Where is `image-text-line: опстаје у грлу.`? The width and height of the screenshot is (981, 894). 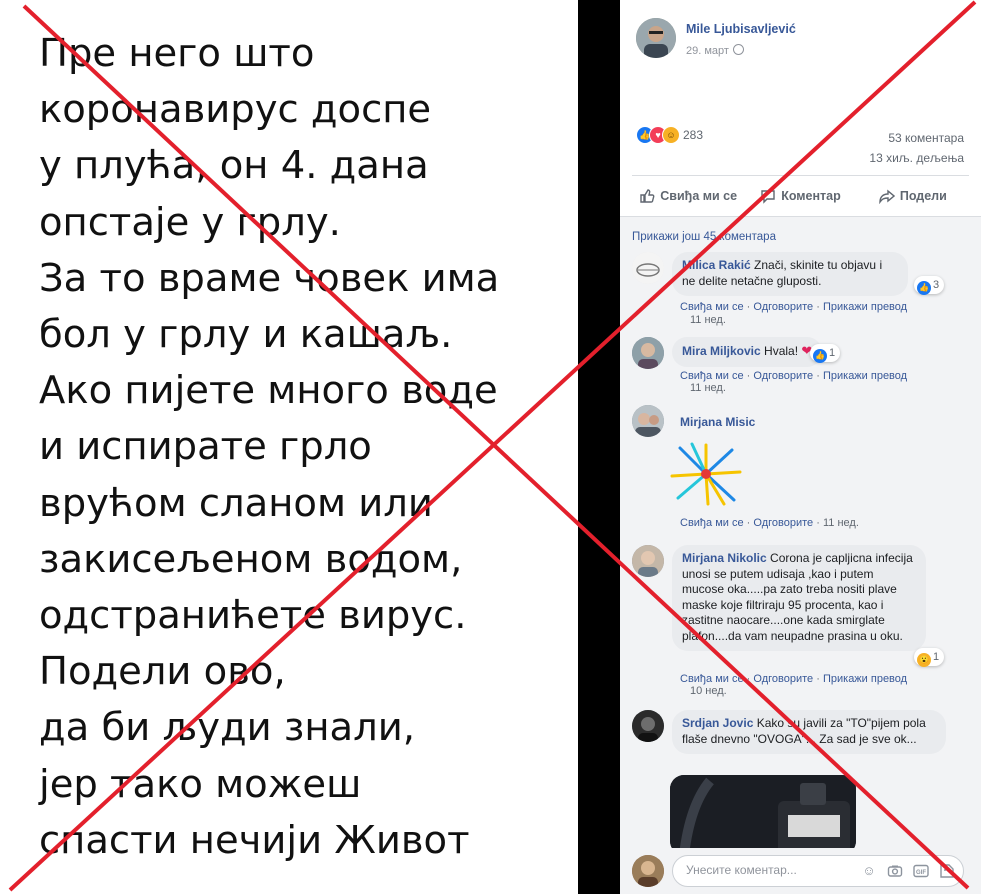
image-text-line: опстаје у грлу. is located at coordinates (190, 222).